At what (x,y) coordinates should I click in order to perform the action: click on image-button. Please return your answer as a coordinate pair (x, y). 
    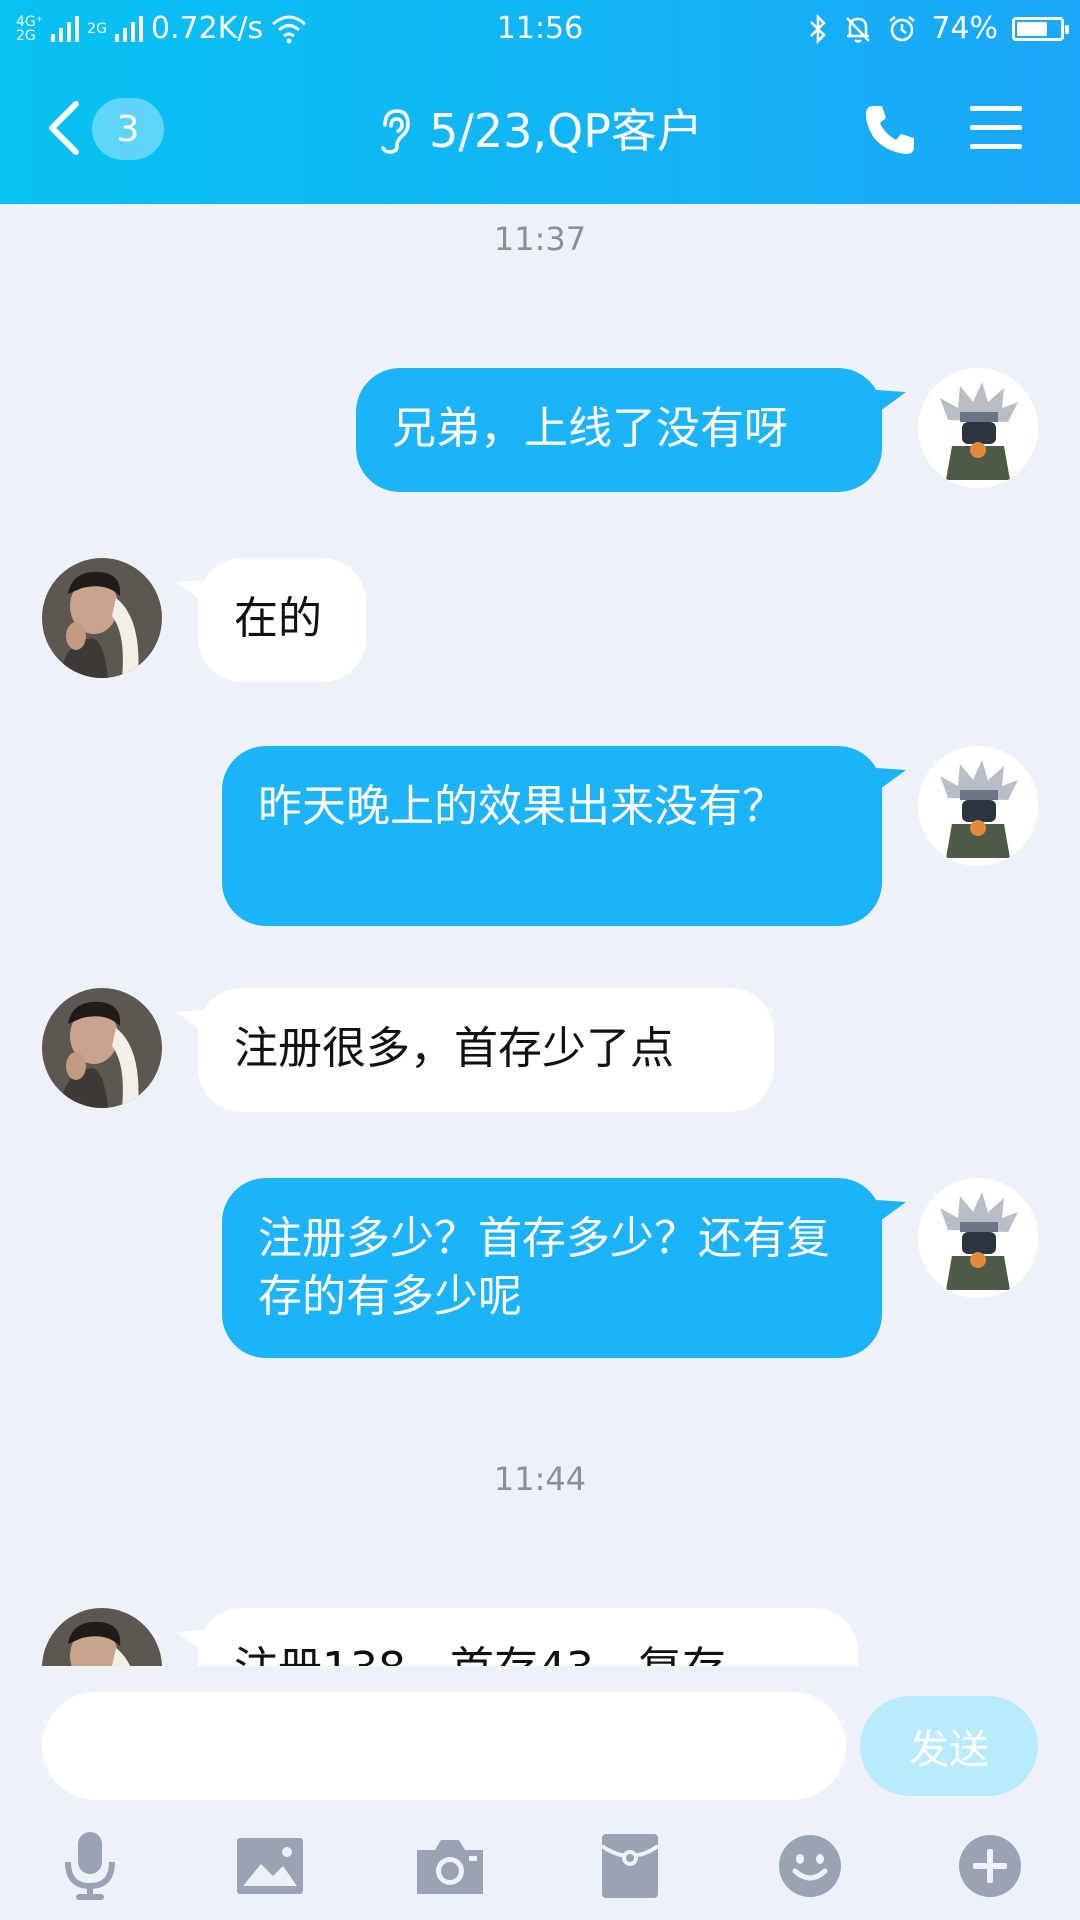
    Looking at the image, I should click on (270, 1866).